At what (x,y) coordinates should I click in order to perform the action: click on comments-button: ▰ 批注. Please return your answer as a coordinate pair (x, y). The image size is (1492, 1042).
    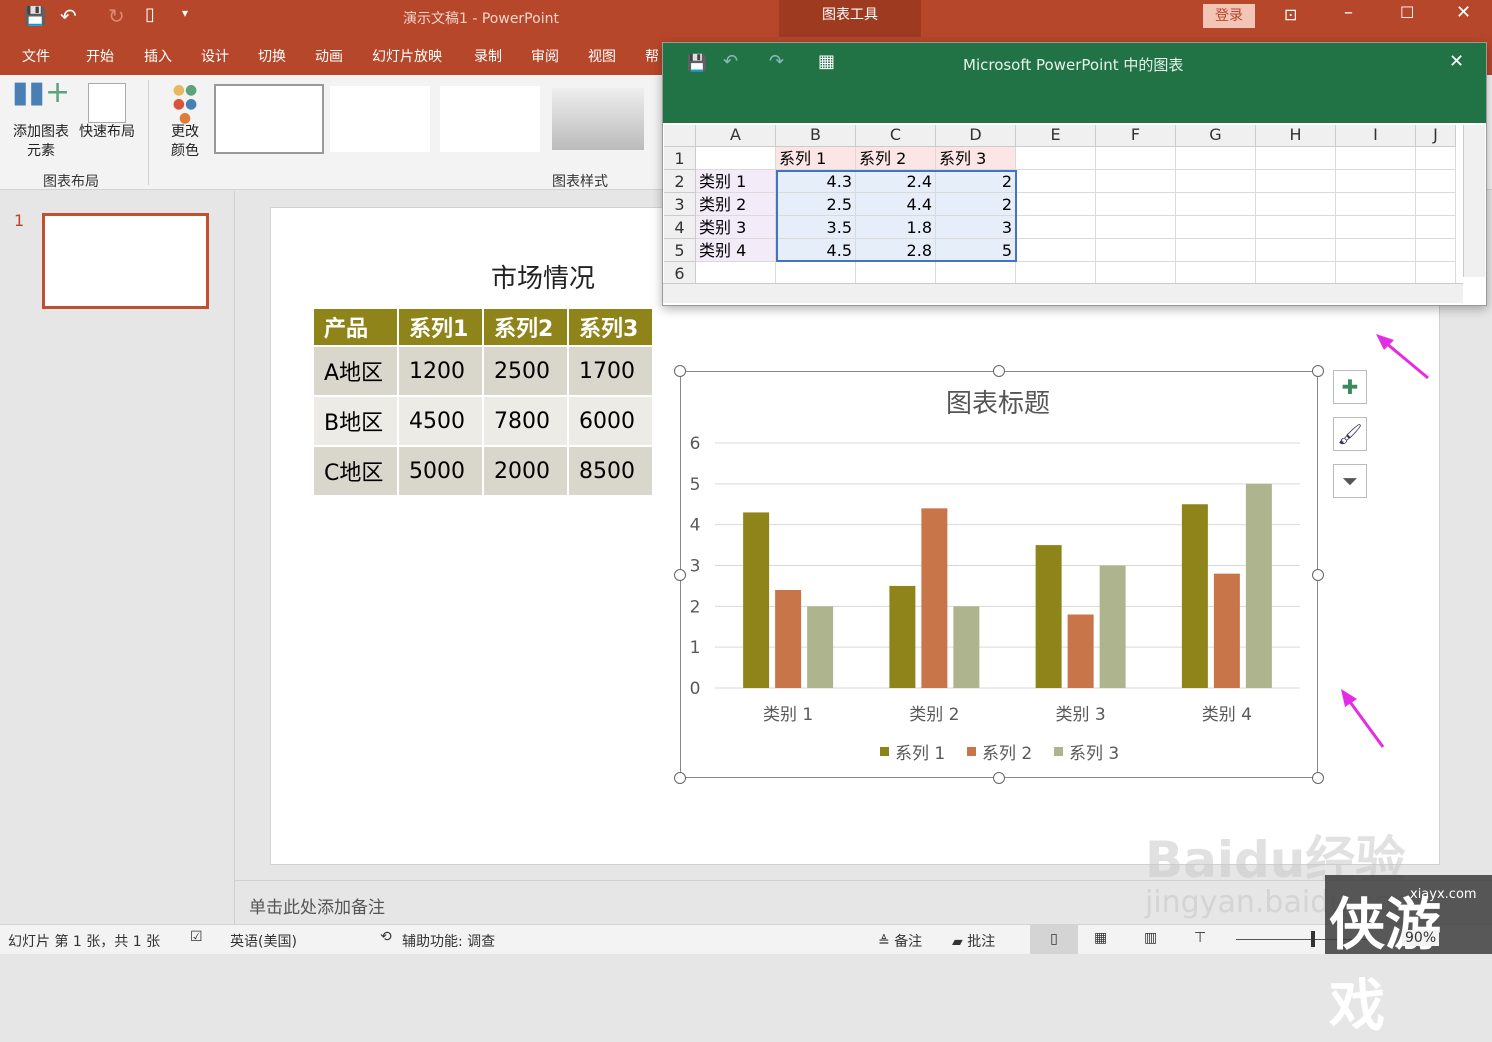
    Looking at the image, I should click on (973, 941).